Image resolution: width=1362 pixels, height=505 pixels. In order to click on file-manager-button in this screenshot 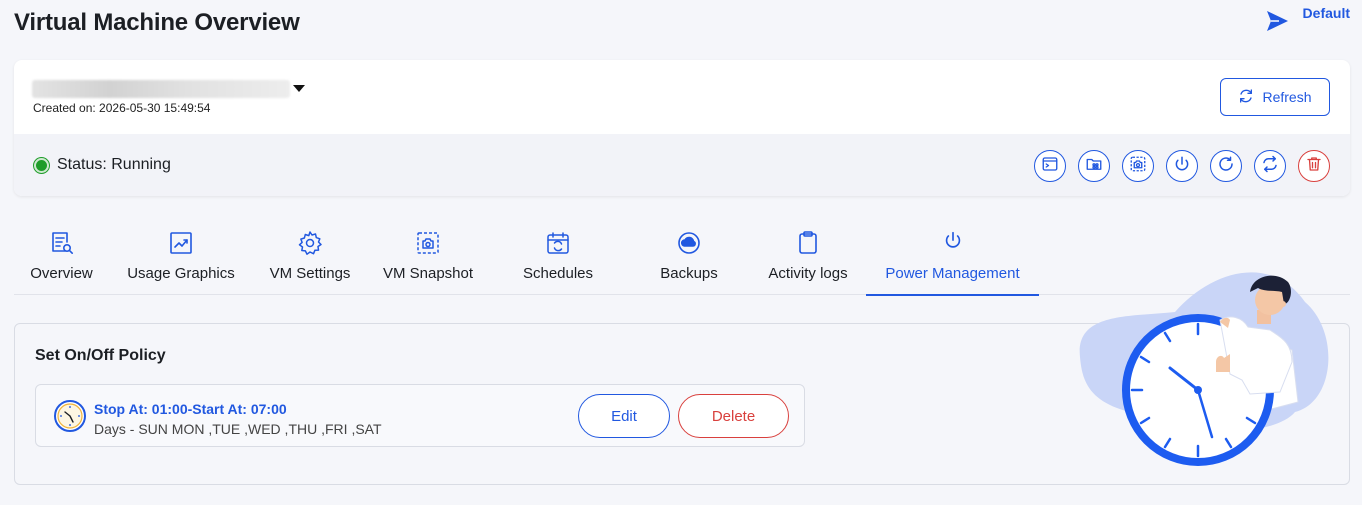, I will do `click(1094, 166)`.